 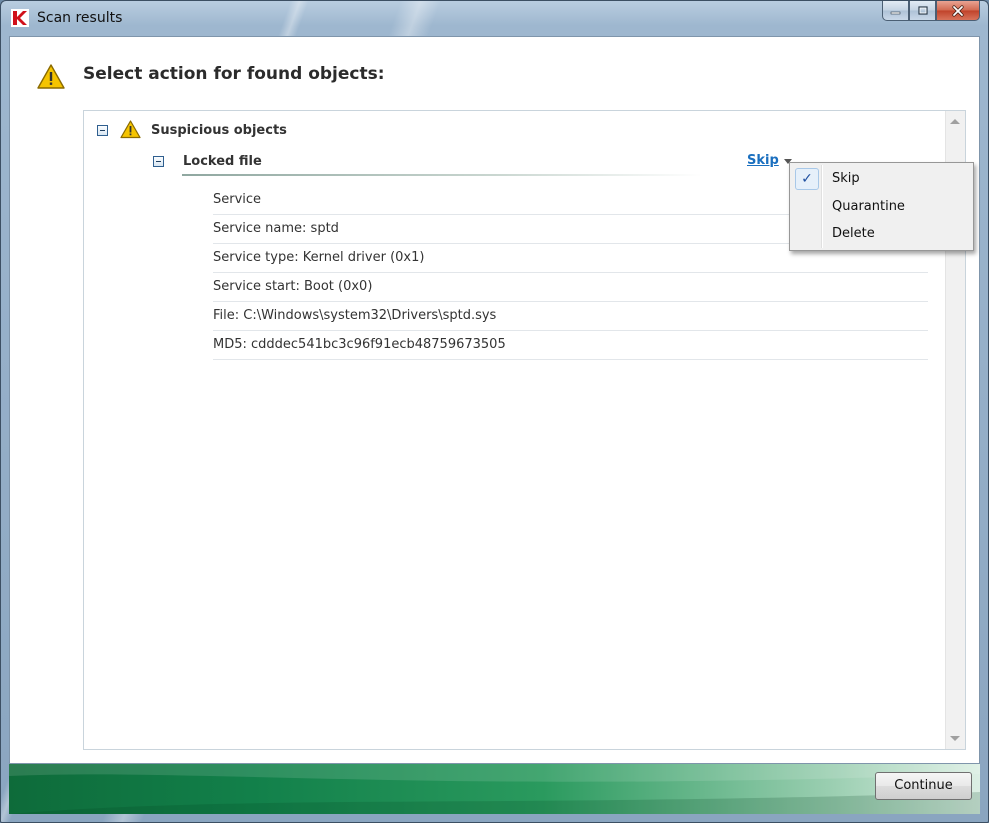 What do you see at coordinates (219, 130) in the screenshot?
I see `group-label-suspicious: Suspicious objects` at bounding box center [219, 130].